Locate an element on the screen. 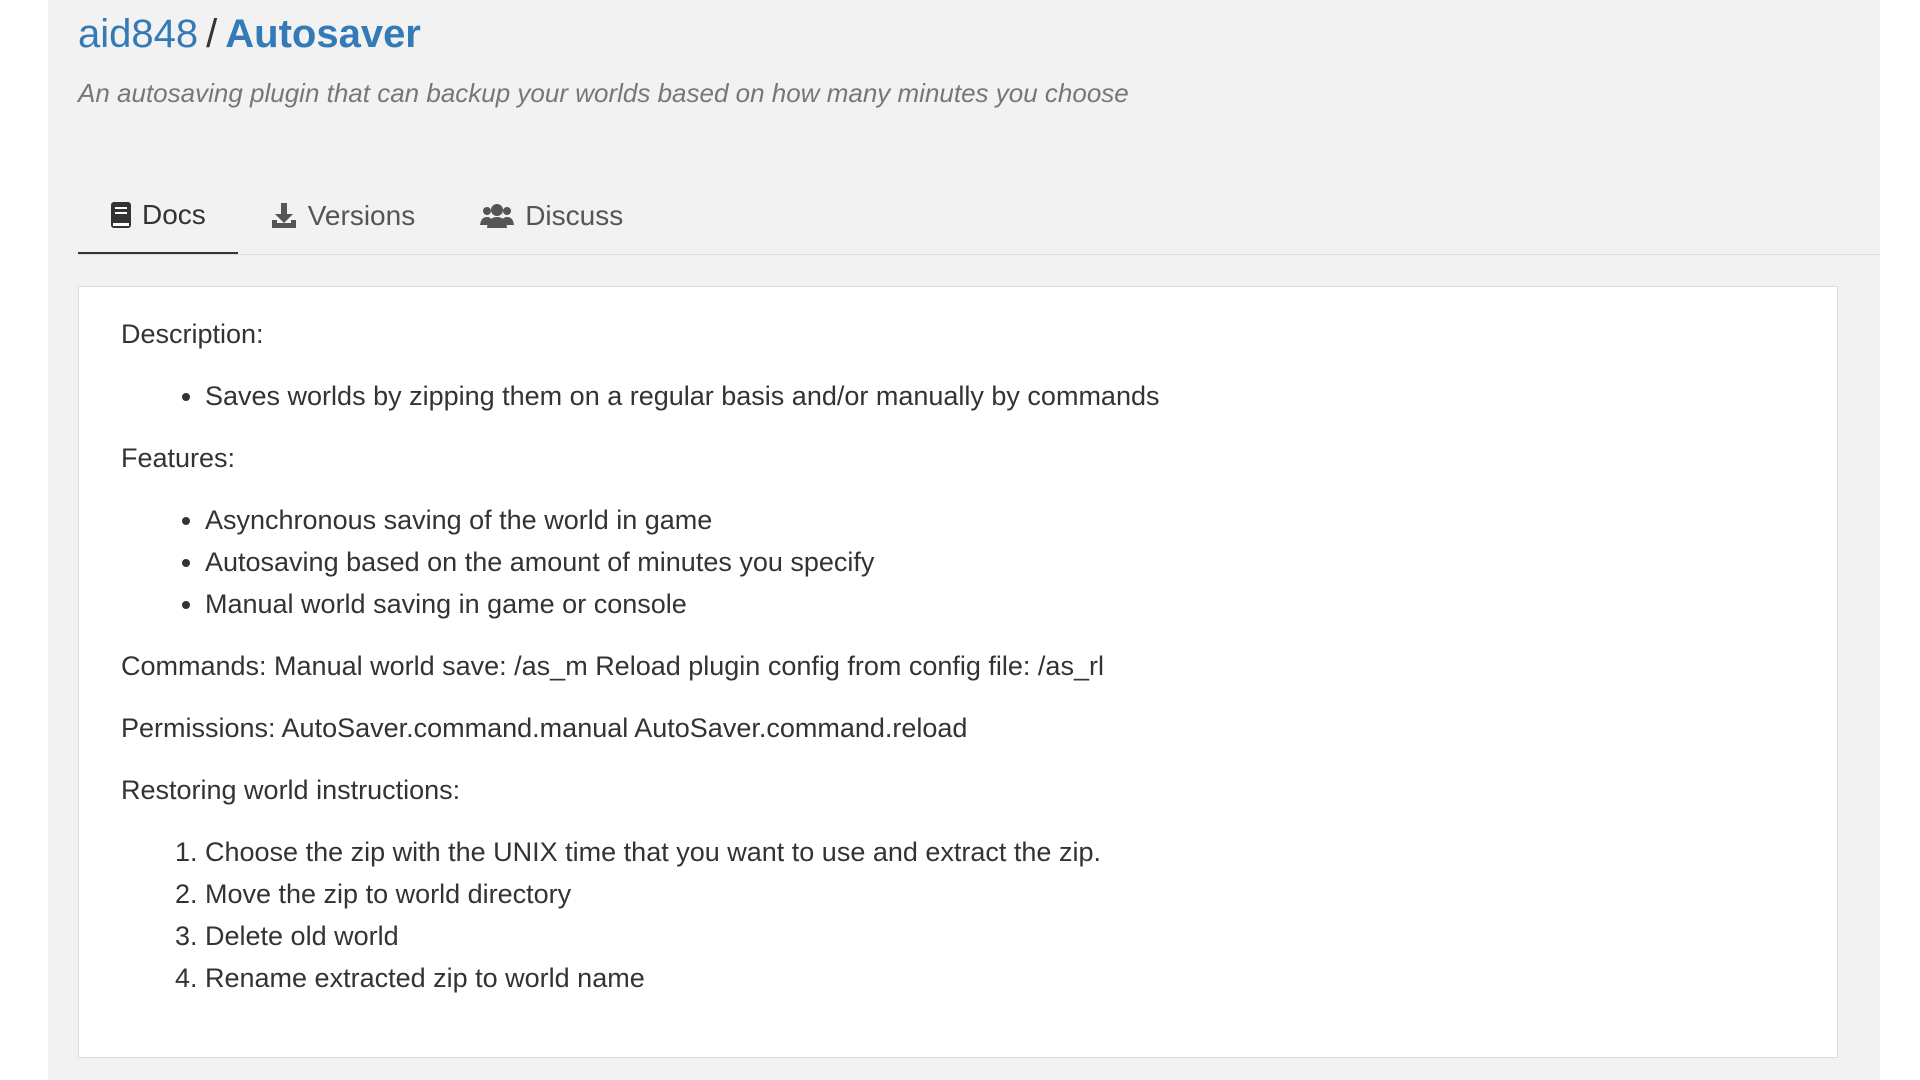  features-heading: Features: is located at coordinates (178, 458).